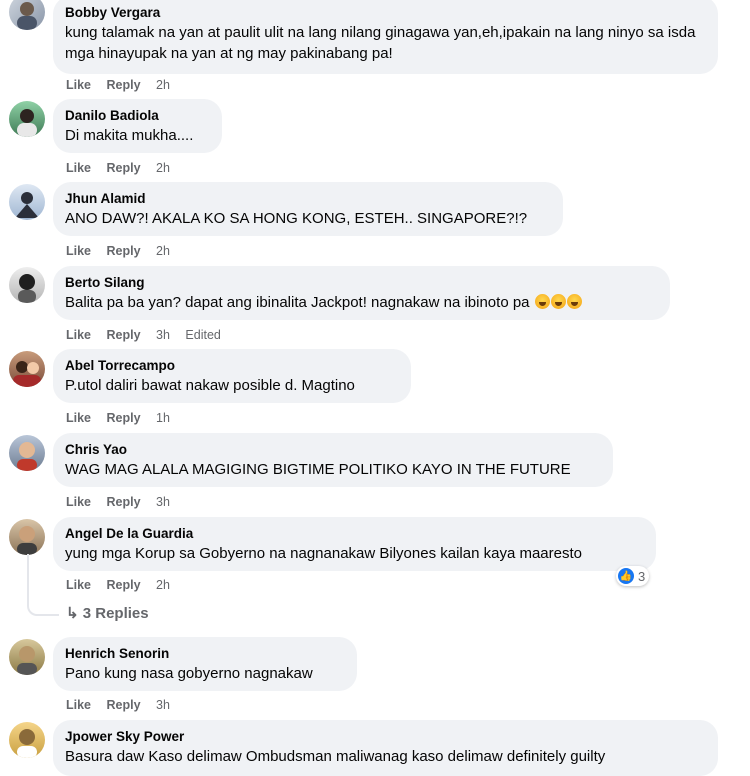 This screenshot has height=776, width=750. I want to click on view-replies-link: ↳ 3 Replies, so click(107, 613).